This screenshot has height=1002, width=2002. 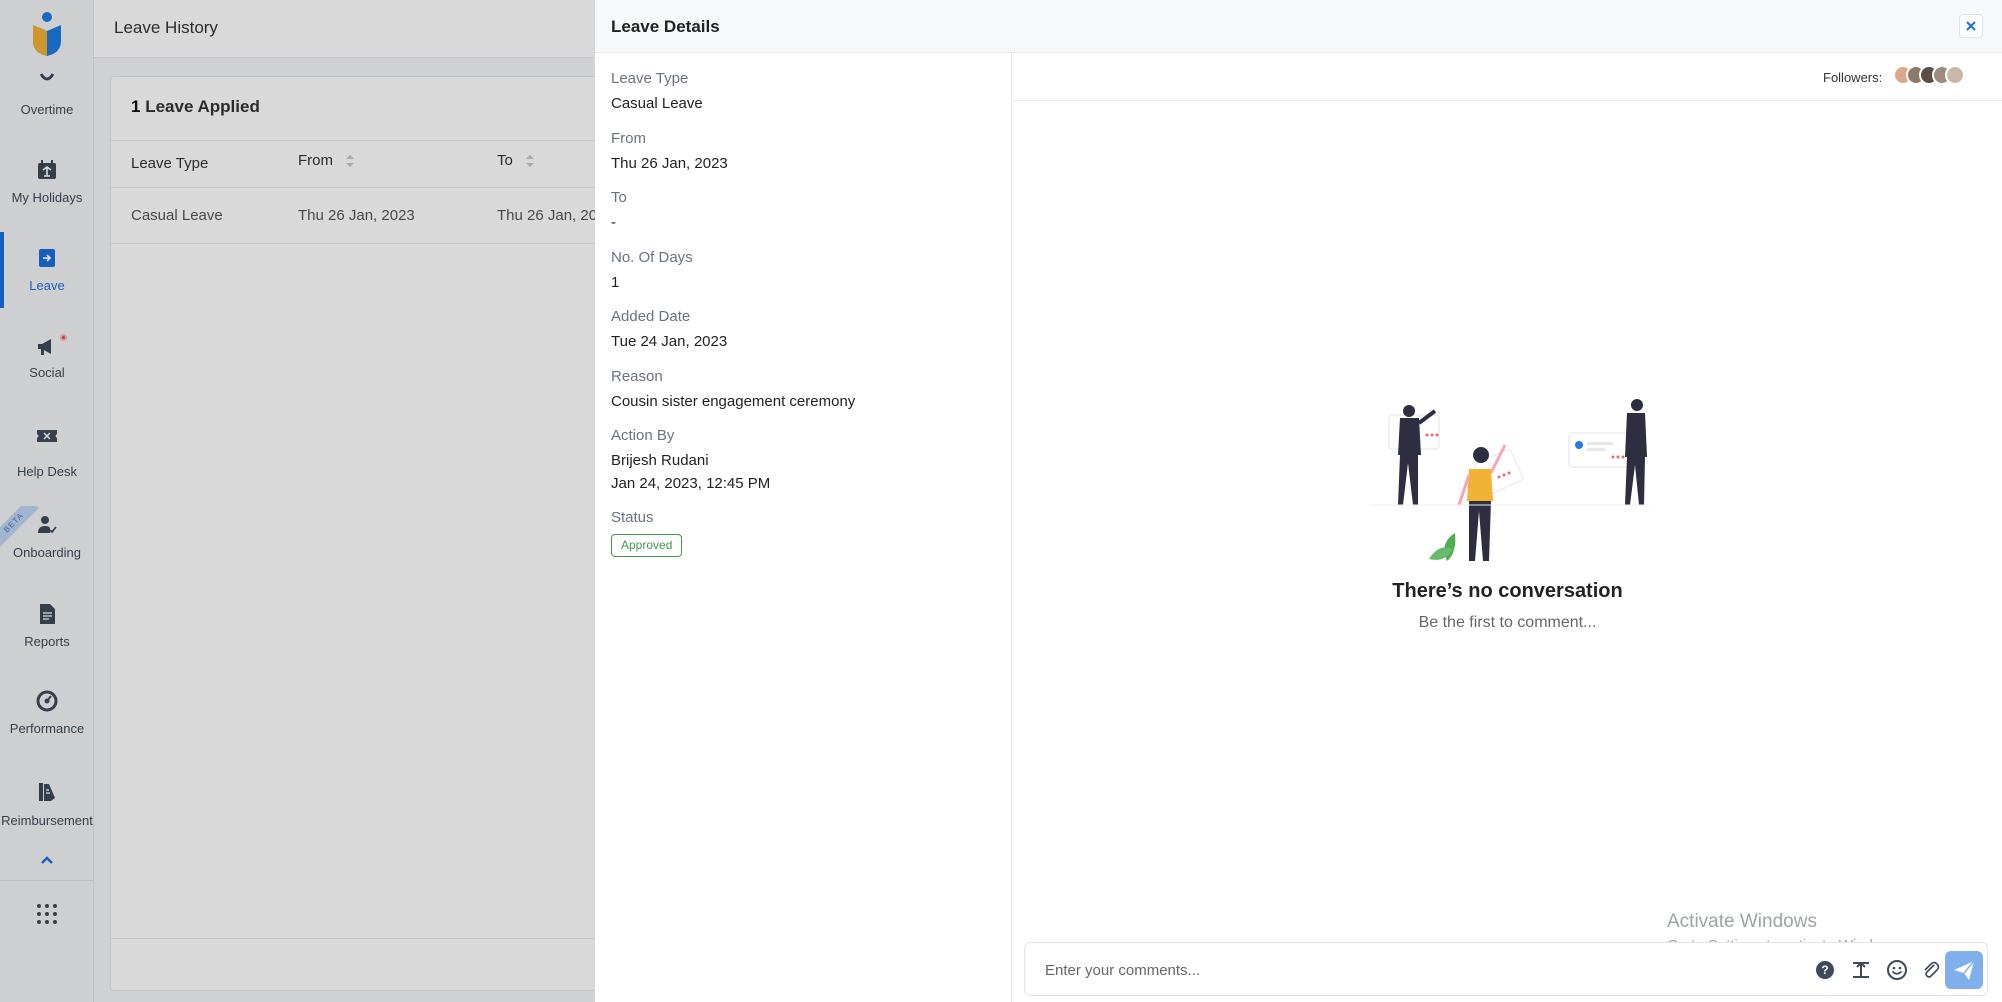 I want to click on followers-label: Followers:, so click(x=1853, y=77).